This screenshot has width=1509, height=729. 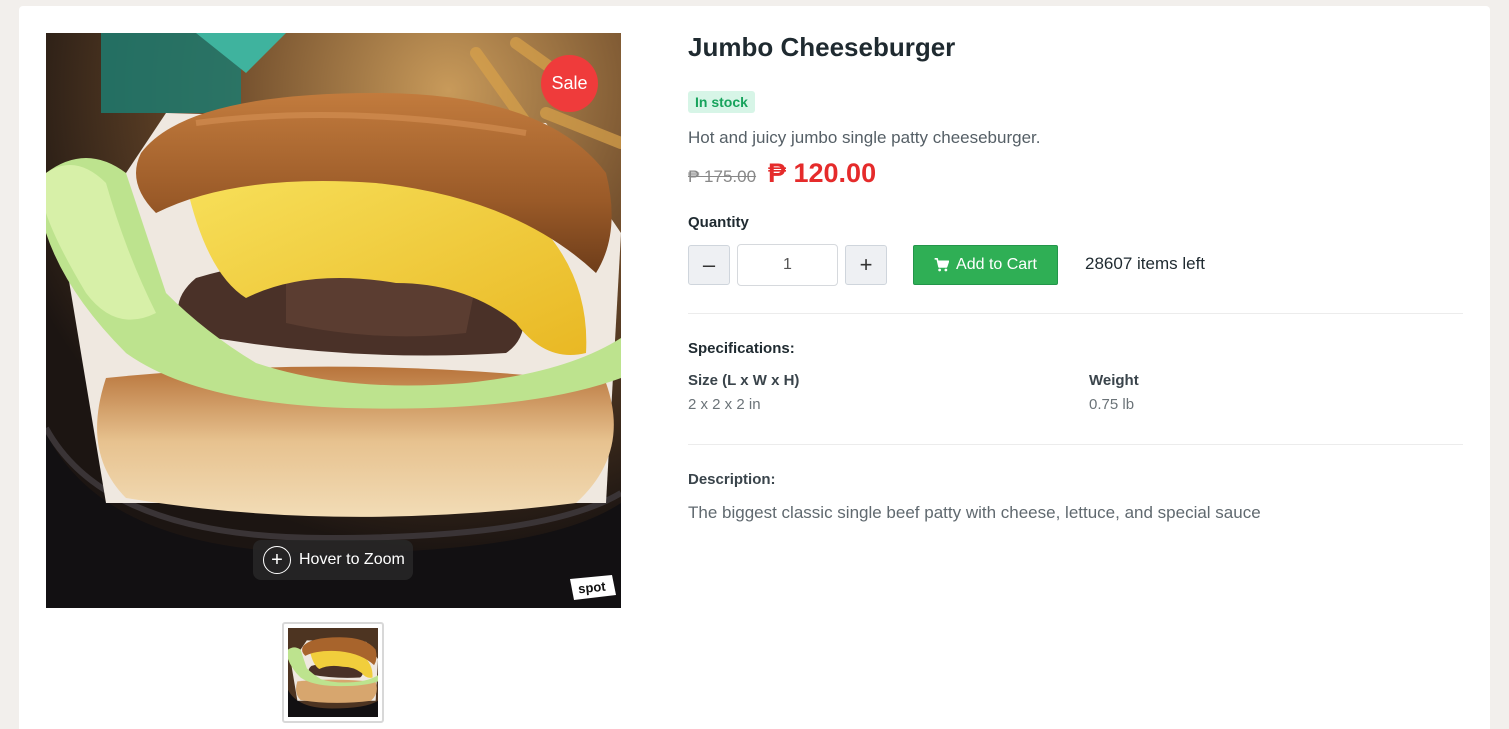 What do you see at coordinates (822, 173) in the screenshot?
I see `sale-price: ₱ 120.00` at bounding box center [822, 173].